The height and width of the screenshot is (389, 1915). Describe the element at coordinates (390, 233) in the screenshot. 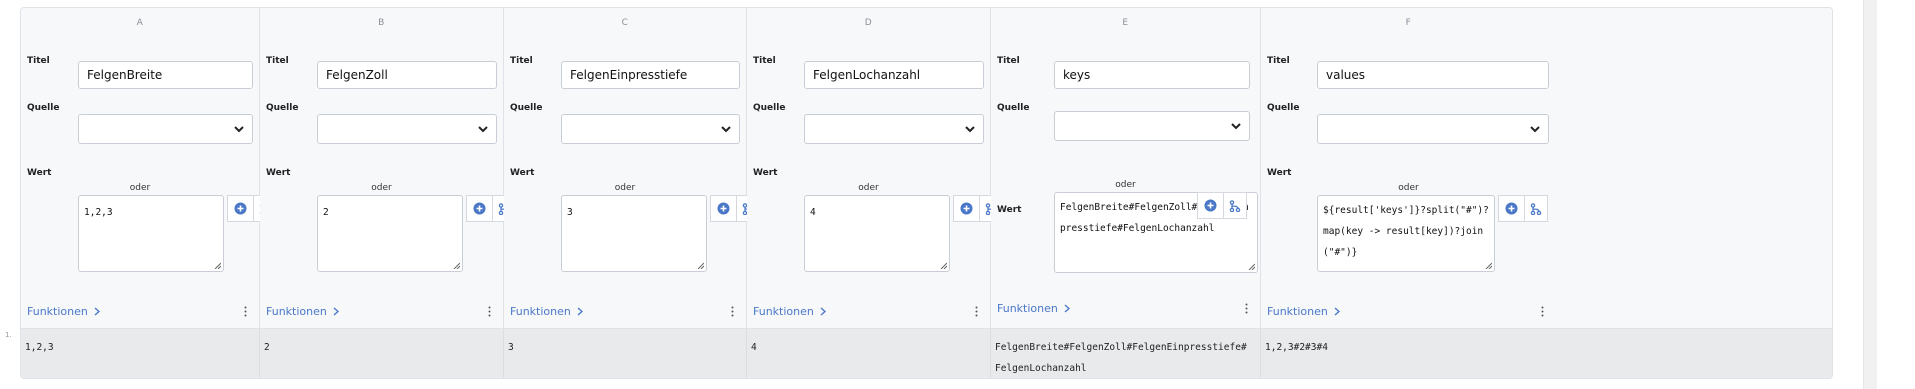

I see `value-textarea: 2` at that location.